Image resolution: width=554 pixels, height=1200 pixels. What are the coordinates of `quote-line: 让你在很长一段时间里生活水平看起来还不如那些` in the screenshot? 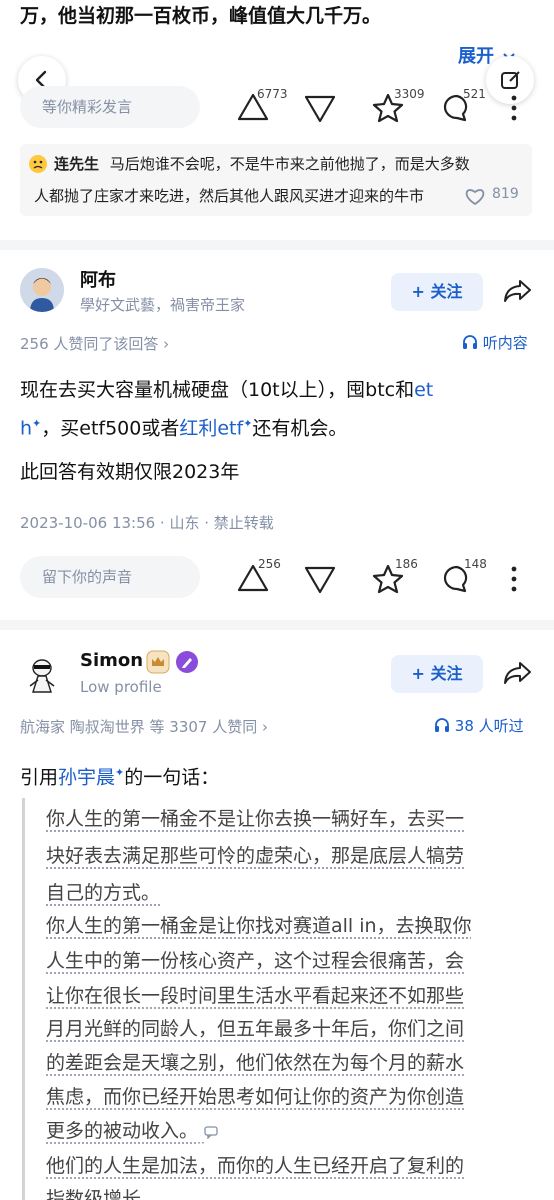 It's located at (255, 996).